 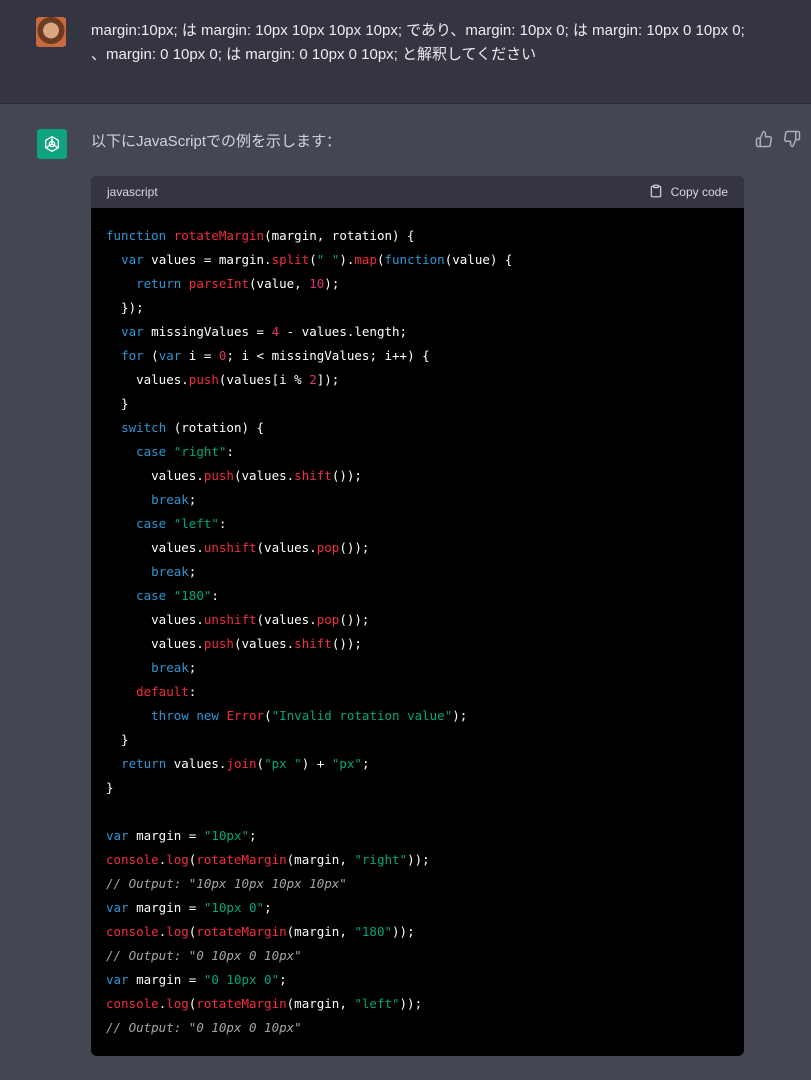 I want to click on code-token: break, so click(x=170, y=499).